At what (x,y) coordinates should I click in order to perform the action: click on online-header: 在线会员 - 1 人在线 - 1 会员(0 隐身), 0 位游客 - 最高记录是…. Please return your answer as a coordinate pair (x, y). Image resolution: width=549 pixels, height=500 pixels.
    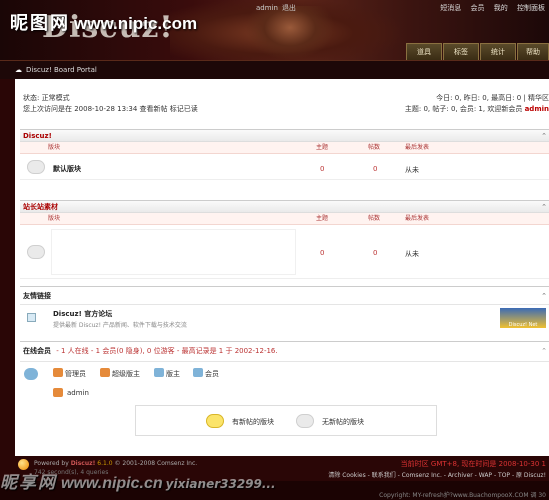
    Looking at the image, I should click on (284, 352).